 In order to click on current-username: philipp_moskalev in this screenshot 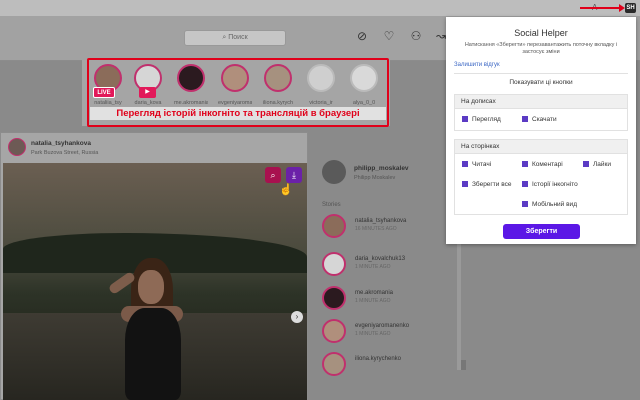, I will do `click(381, 168)`.